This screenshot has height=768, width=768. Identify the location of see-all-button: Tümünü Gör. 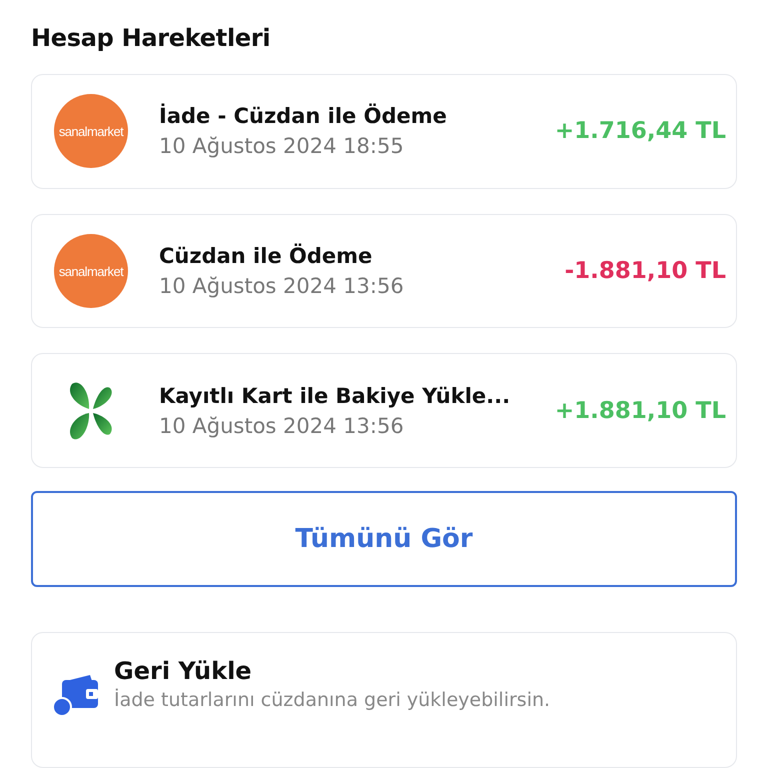
(384, 539).